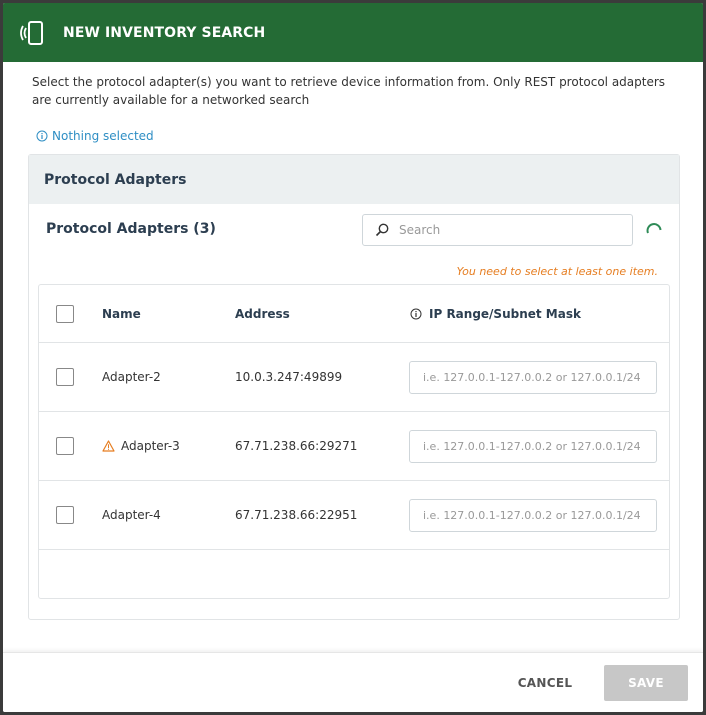  Describe the element at coordinates (131, 377) in the screenshot. I see `adapter-name: Adapter-2` at that location.